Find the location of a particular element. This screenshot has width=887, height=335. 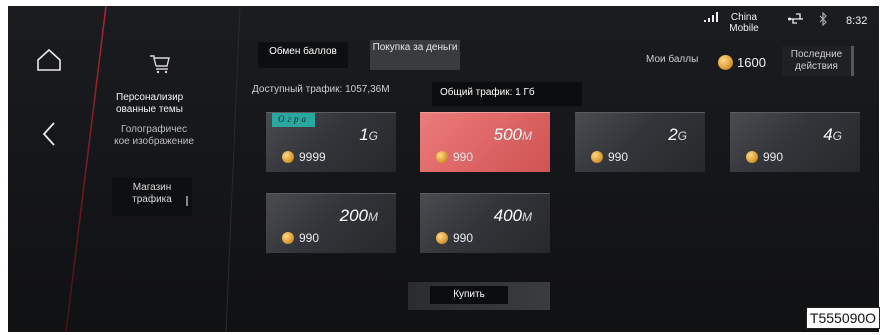

package-card: 200M 990 is located at coordinates (331, 223).